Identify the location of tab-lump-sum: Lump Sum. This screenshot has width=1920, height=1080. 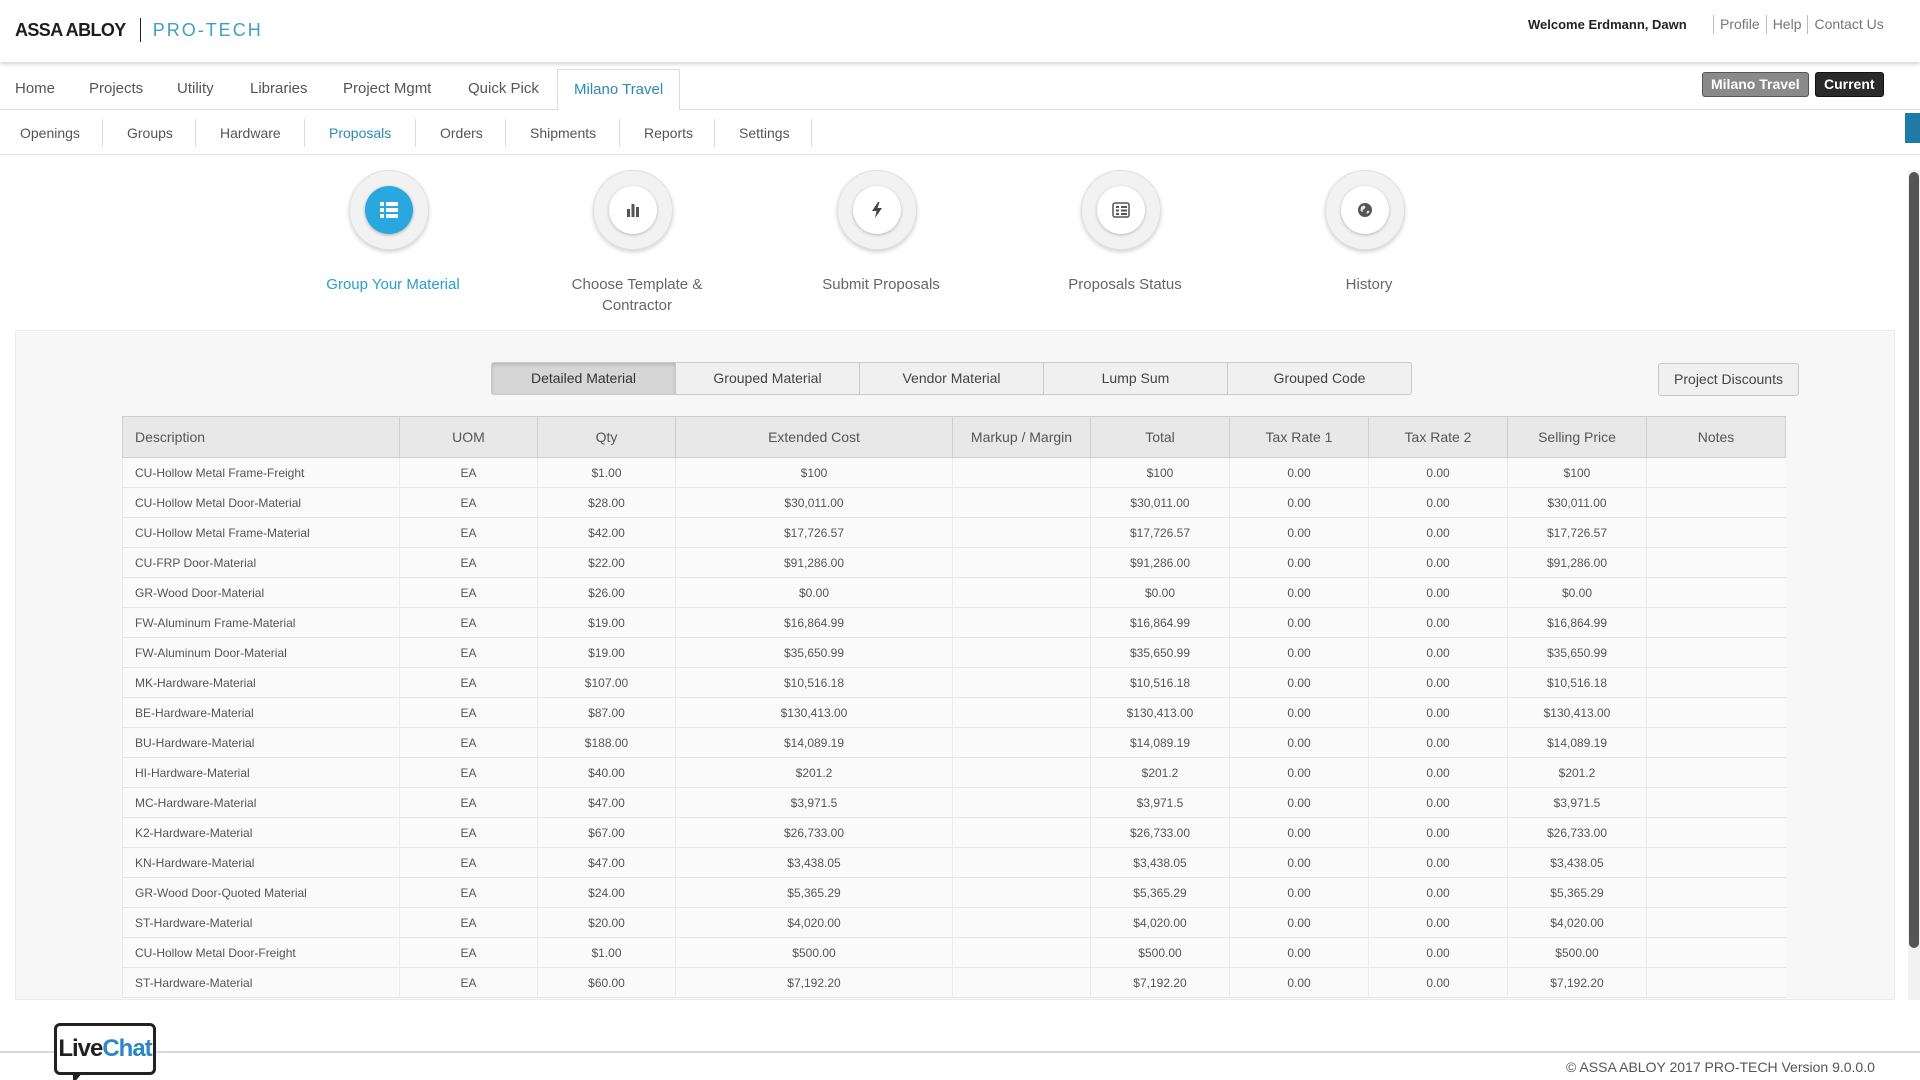
(1135, 378).